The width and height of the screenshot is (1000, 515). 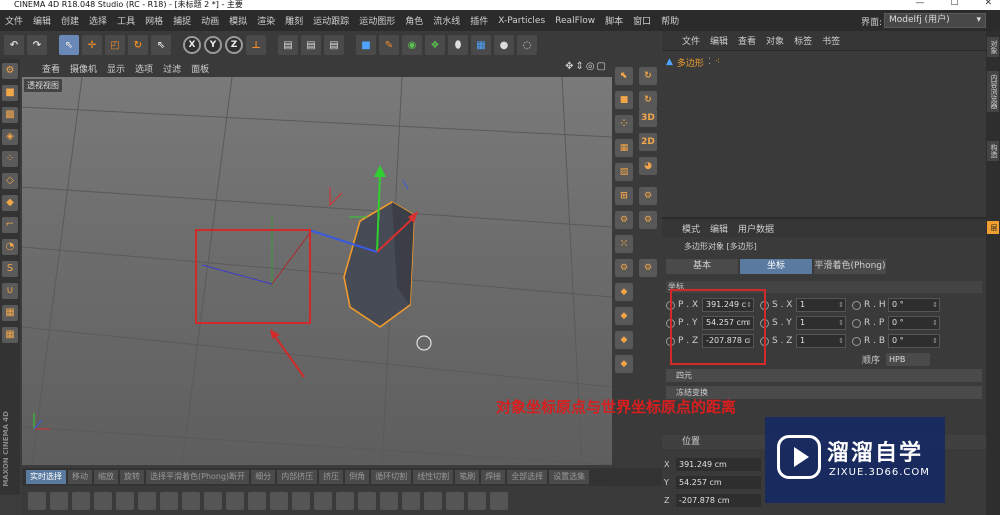 What do you see at coordinates (10, 93) in the screenshot?
I see `model-mode-icon: ■` at bounding box center [10, 93].